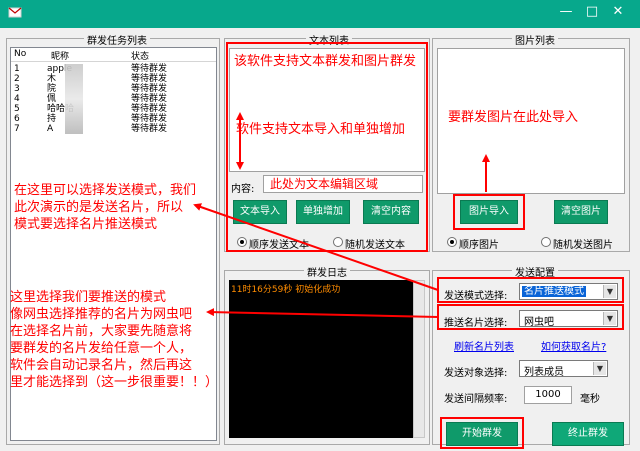 Image resolution: width=640 pixels, height=451 pixels. Describe the element at coordinates (535, 39) in the screenshot. I see `image-list-title: 图片列表` at that location.